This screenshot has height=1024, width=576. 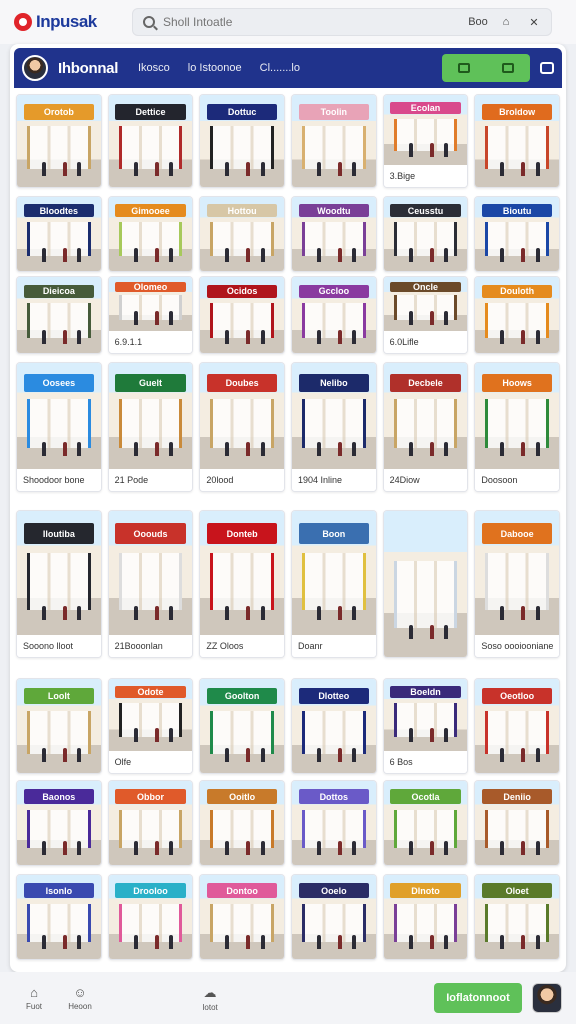 I want to click on store-card: Olomeo 6.9.1.1, so click(x=150, y=315).